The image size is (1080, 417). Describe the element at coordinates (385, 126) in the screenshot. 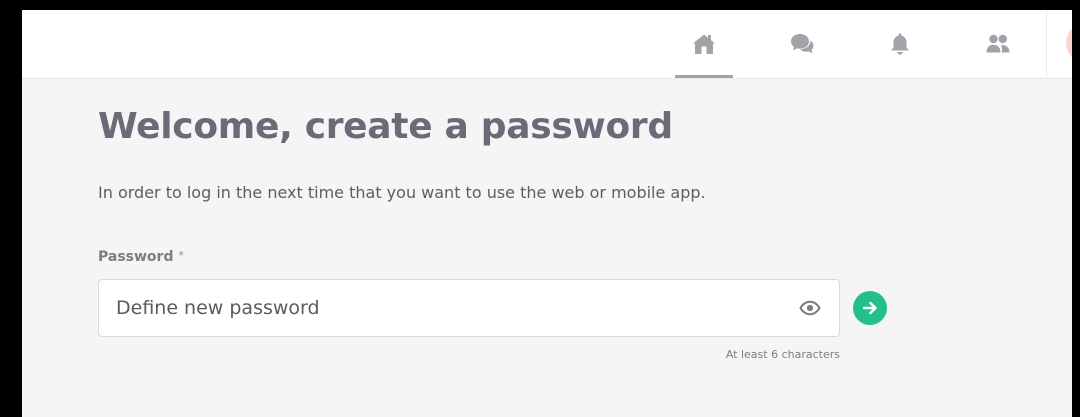

I see `page-title: Welcome, create a password` at that location.